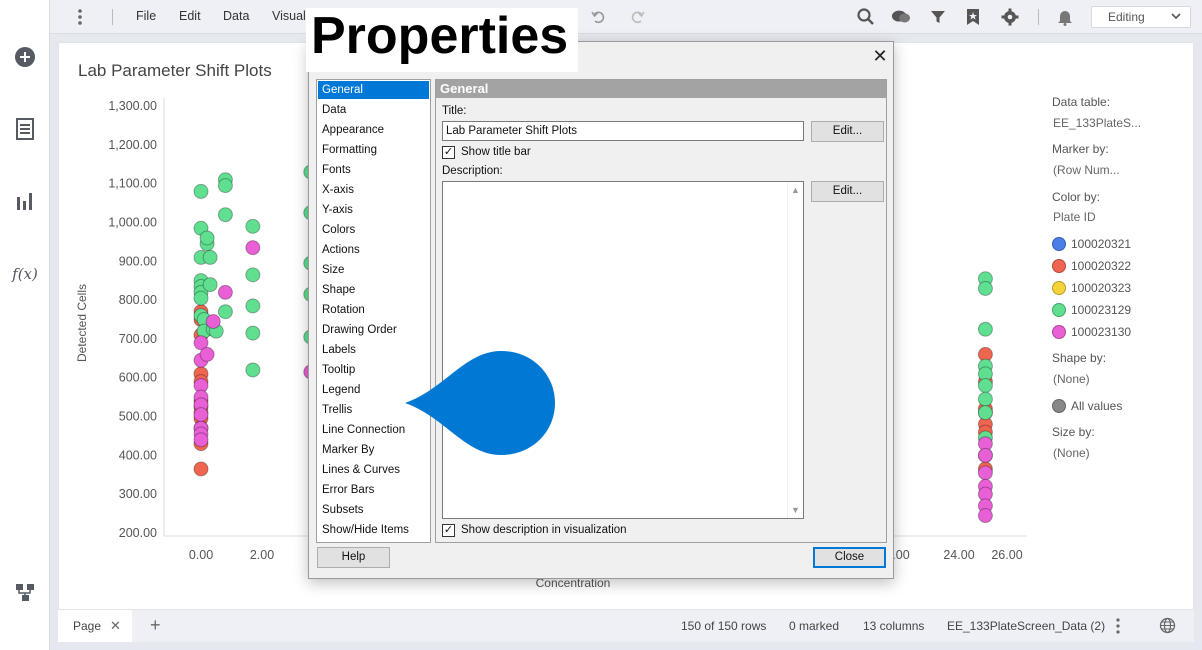 The width and height of the screenshot is (1202, 650). What do you see at coordinates (454, 111) in the screenshot?
I see `title-label: Title:` at bounding box center [454, 111].